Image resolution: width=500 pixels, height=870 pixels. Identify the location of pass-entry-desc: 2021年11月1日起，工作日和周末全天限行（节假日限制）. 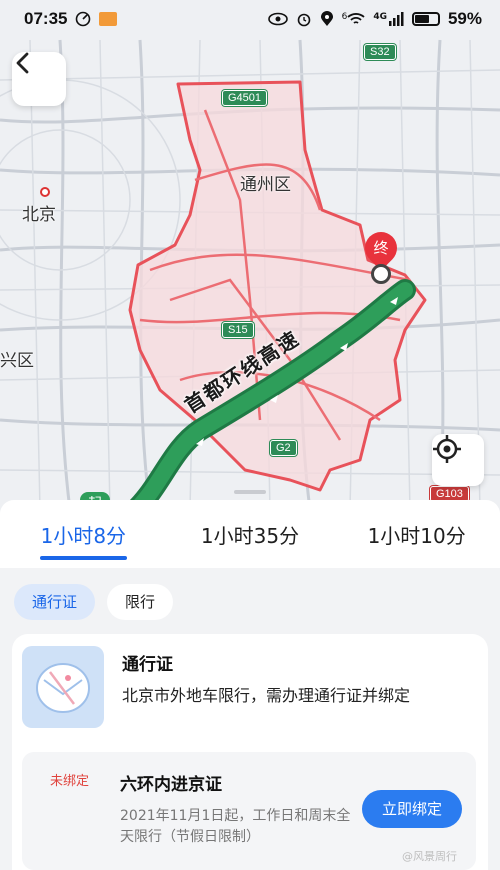
(235, 826).